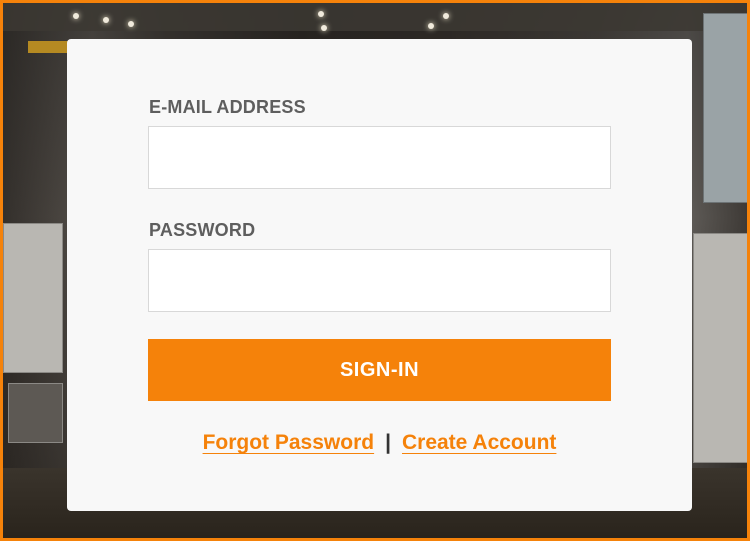  What do you see at coordinates (227, 107) in the screenshot?
I see `email-label: E-MAIL ADDRESS` at bounding box center [227, 107].